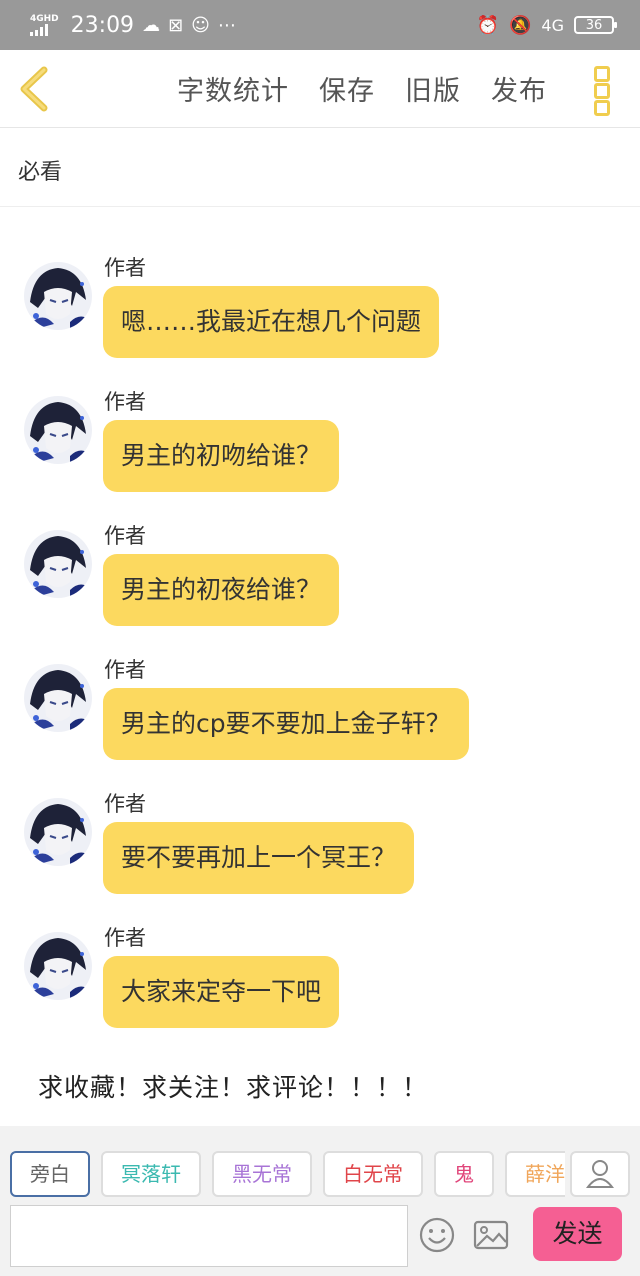 Image resolution: width=640 pixels, height=1276 pixels. I want to click on chevron-left-icon, so click(34, 89).